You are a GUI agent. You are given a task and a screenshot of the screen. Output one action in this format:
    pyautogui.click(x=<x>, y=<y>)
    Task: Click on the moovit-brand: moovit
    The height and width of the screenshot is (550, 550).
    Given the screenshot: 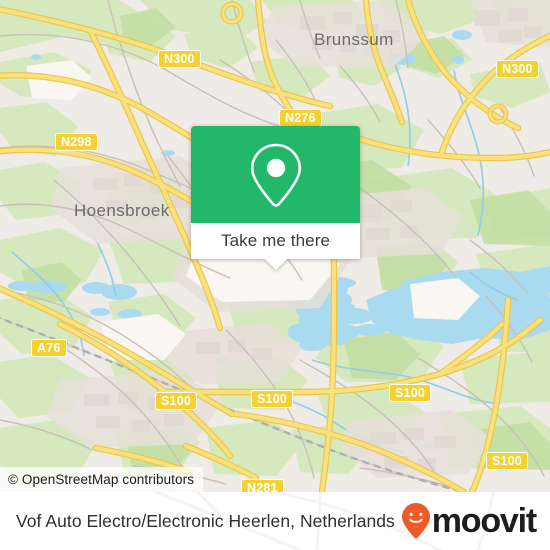 What is the action you would take?
    pyautogui.click(x=469, y=521)
    